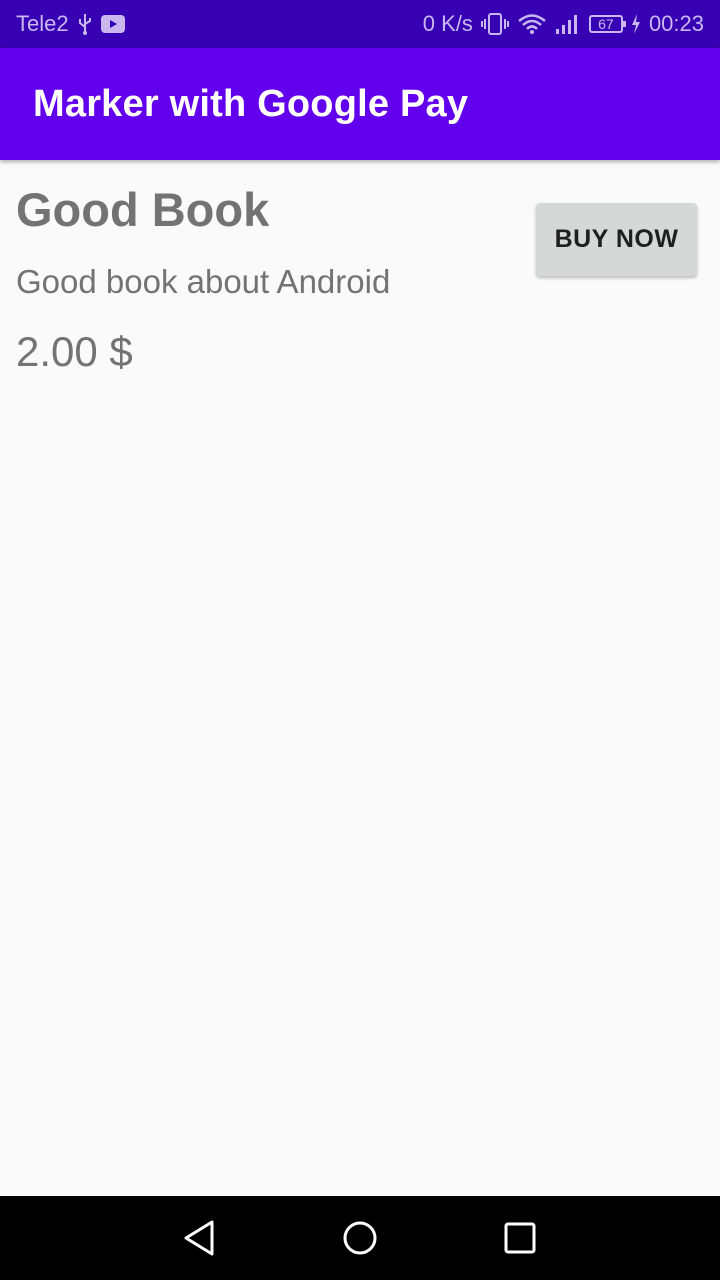  I want to click on app-bar: Marker with Google Pay, so click(360, 104).